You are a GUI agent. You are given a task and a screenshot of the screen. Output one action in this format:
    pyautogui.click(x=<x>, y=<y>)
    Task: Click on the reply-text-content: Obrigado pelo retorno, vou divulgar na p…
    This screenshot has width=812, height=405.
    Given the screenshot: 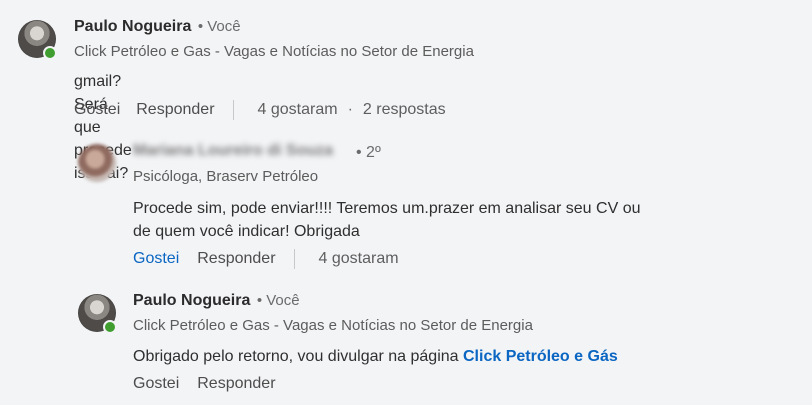 What is the action you would take?
    pyautogui.click(x=298, y=356)
    